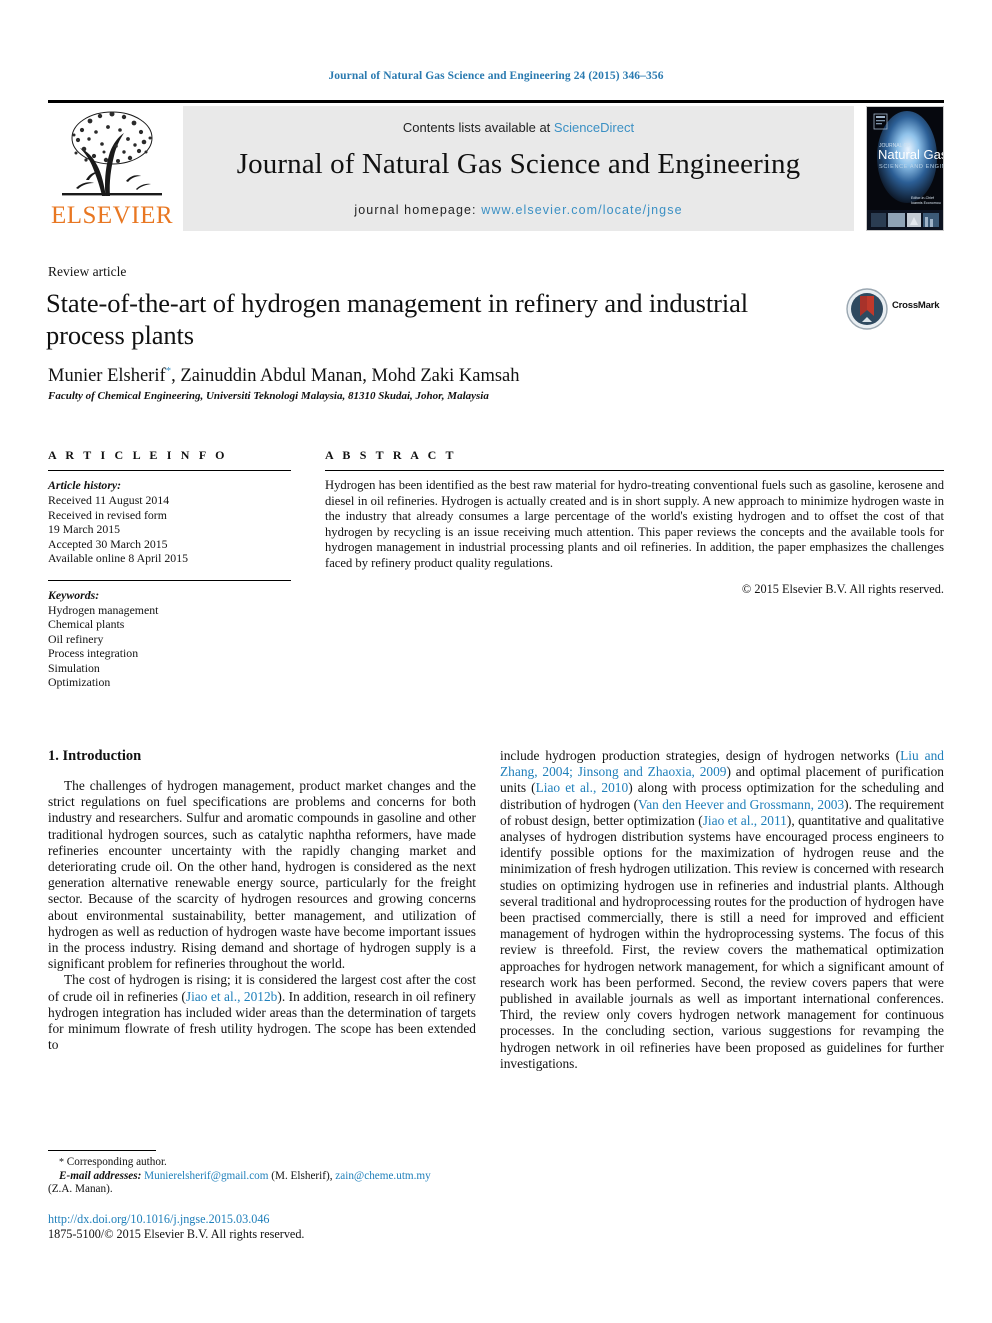 Image resolution: width=992 pixels, height=1323 pixels. Describe the element at coordinates (634, 470) in the screenshot. I see `abstract-rule` at that location.